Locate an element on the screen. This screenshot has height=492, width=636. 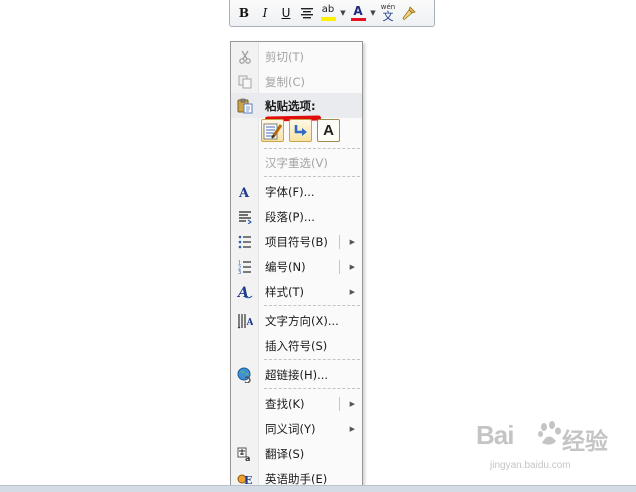
menu-item-find: 查找(K) ▶ is located at coordinates (296, 403).